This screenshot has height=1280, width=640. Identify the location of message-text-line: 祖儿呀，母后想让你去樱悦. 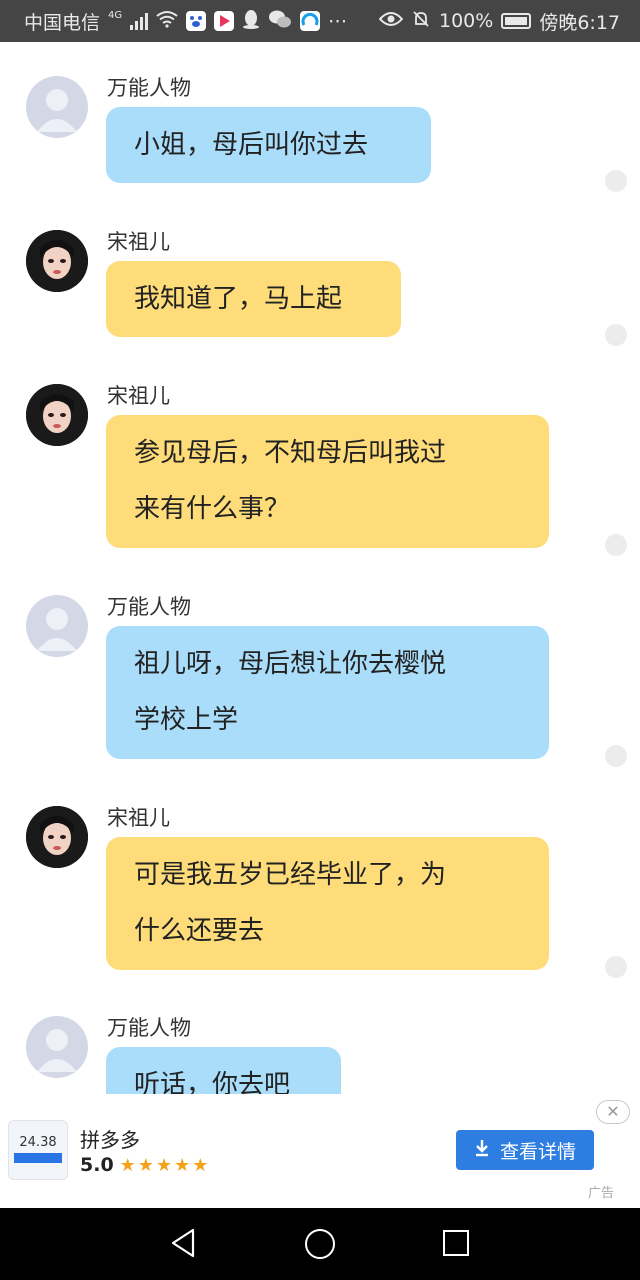
(290, 664).